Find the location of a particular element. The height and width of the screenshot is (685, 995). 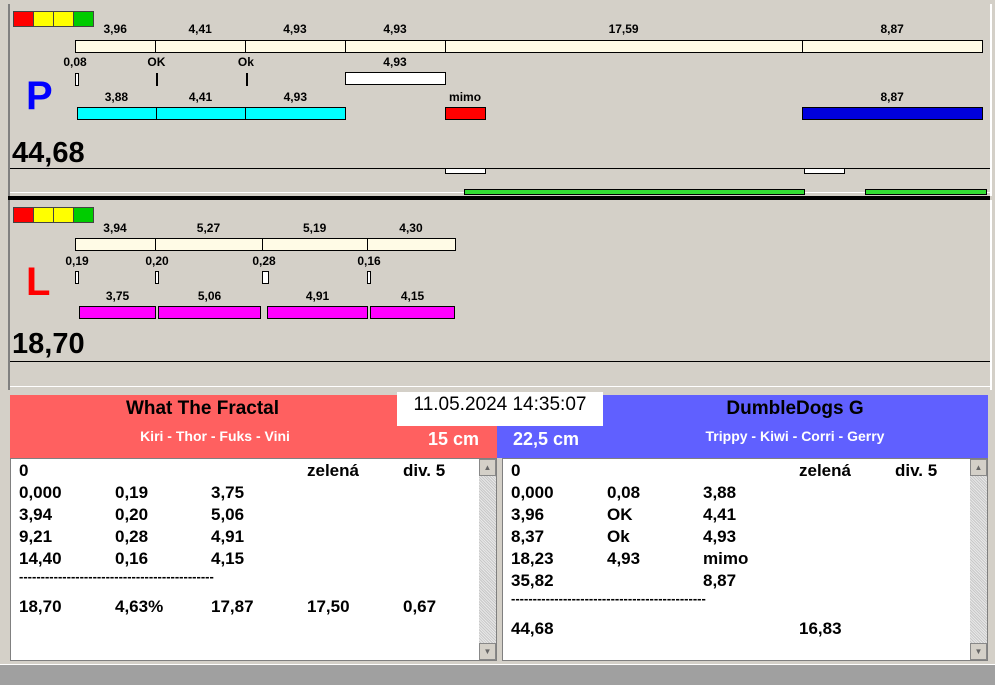

cell: 0,08 is located at coordinates (624, 492).